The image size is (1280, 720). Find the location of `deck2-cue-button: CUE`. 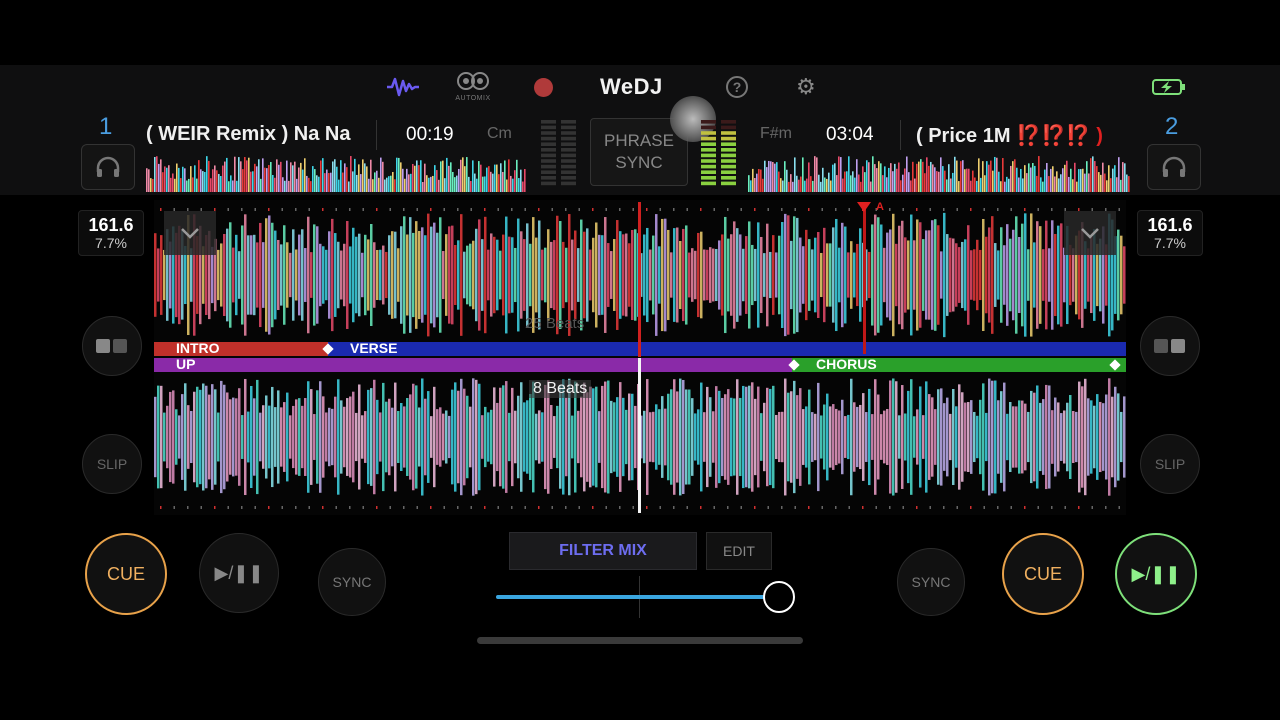

deck2-cue-button: CUE is located at coordinates (1043, 574).